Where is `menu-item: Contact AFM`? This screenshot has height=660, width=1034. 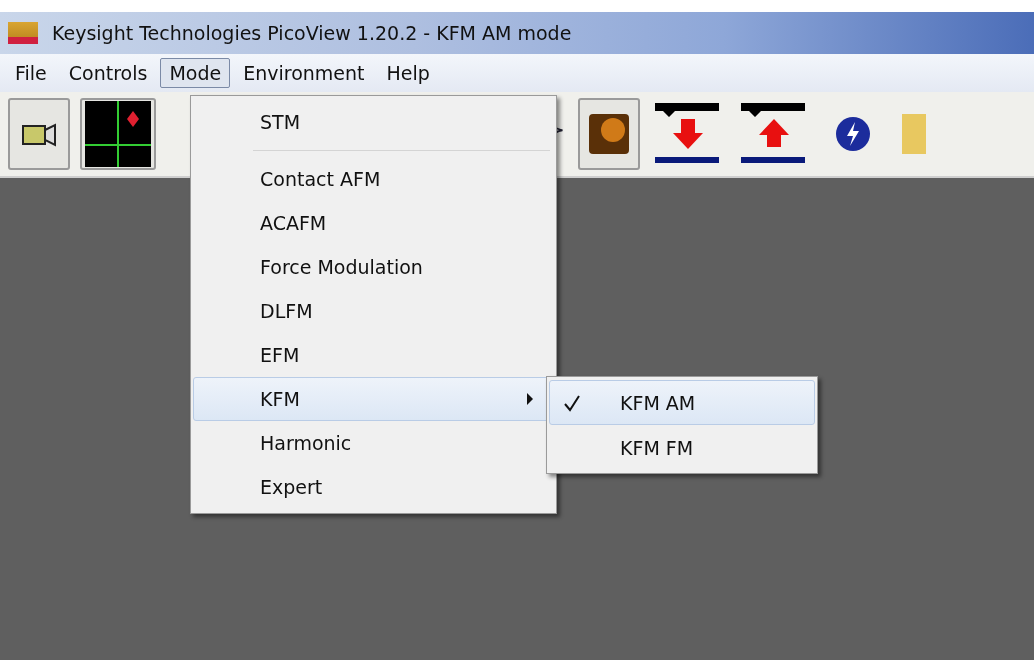
menu-item: Contact AFM is located at coordinates (373, 179).